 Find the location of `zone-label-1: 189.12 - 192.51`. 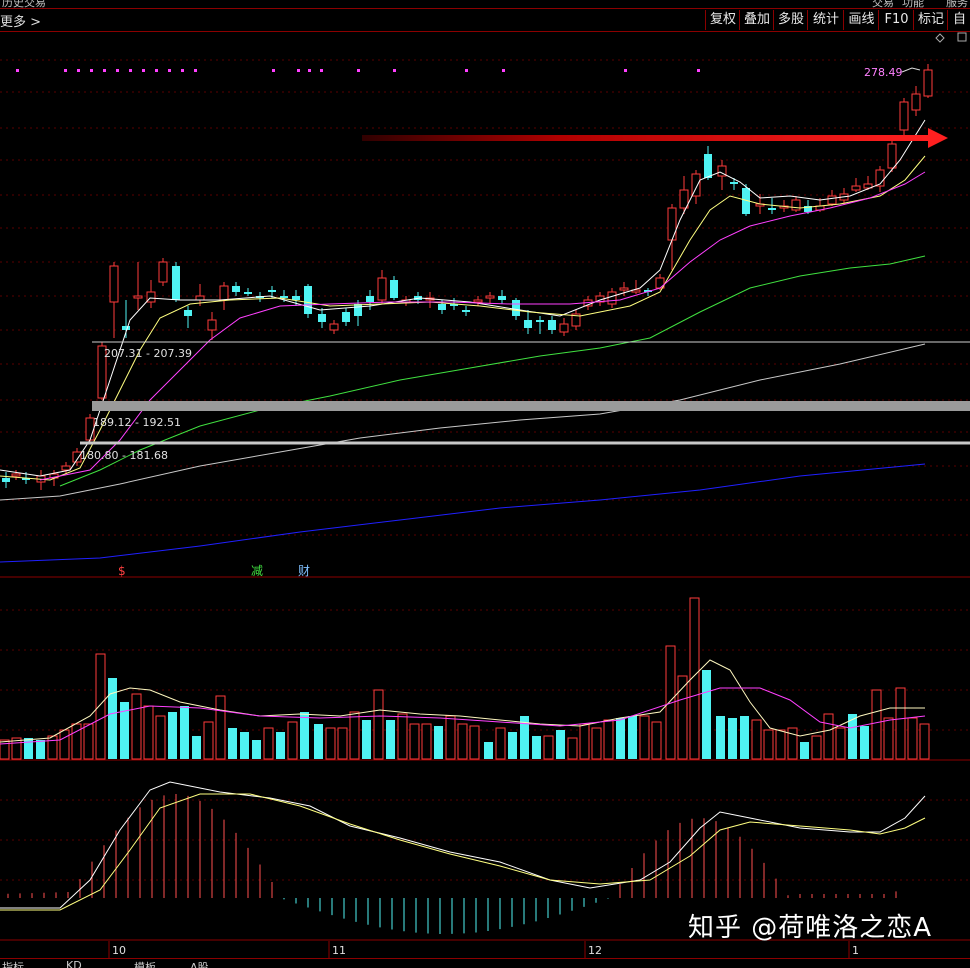

zone-label-1: 189.12 - 192.51 is located at coordinates (137, 422).